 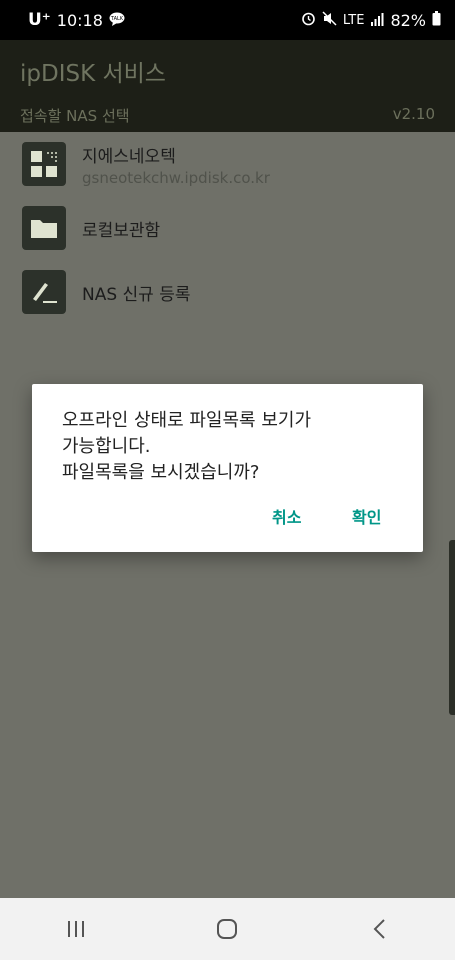 What do you see at coordinates (452, 627) in the screenshot?
I see `scroll-handle` at bounding box center [452, 627].